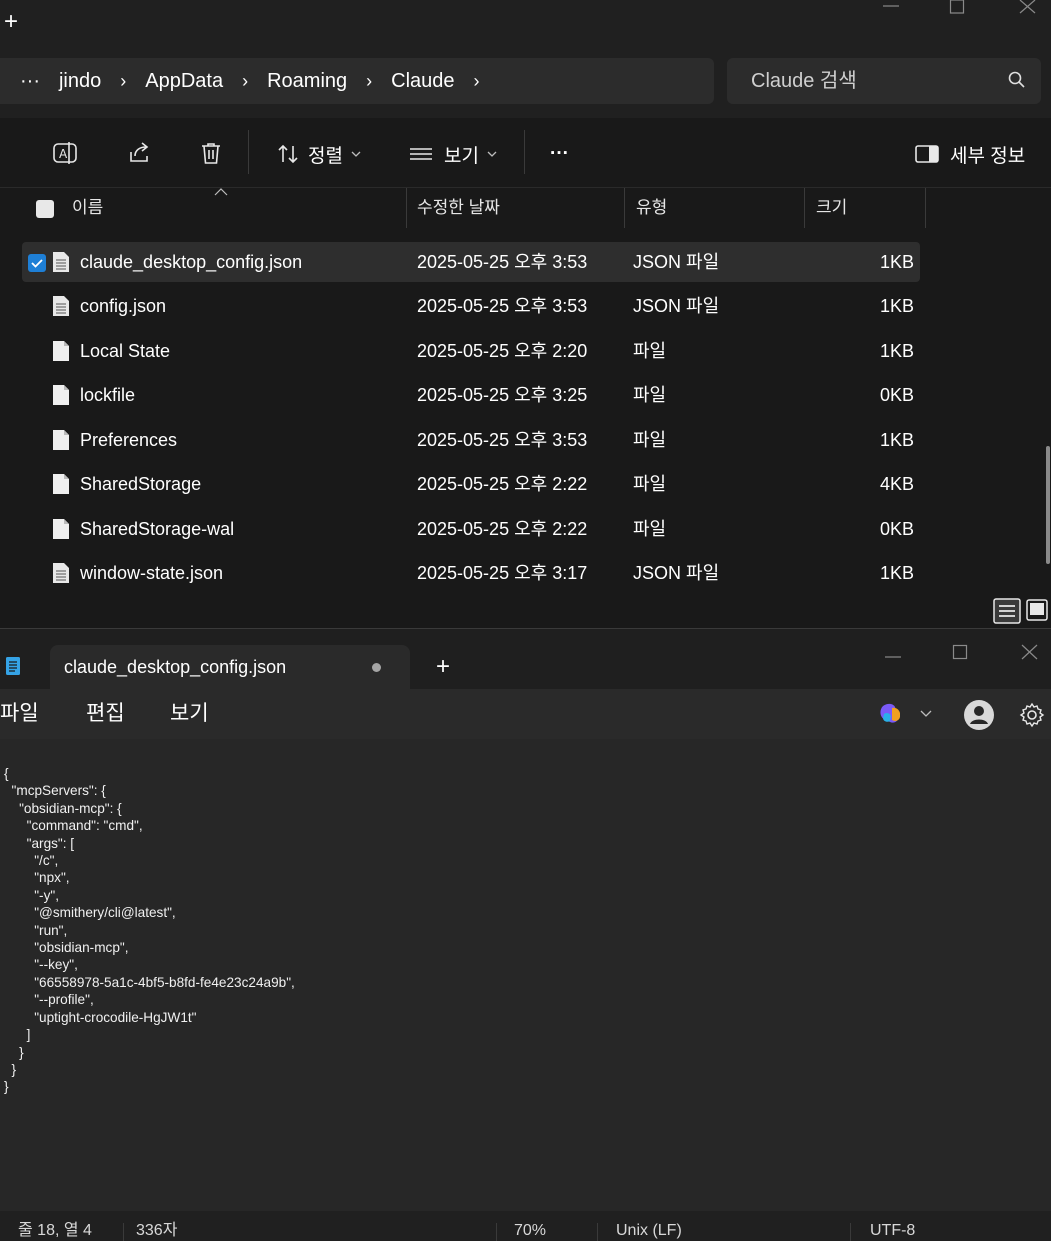 The width and height of the screenshot is (1051, 1241). What do you see at coordinates (189, 714) in the screenshot?
I see `menu-view: 보기` at bounding box center [189, 714].